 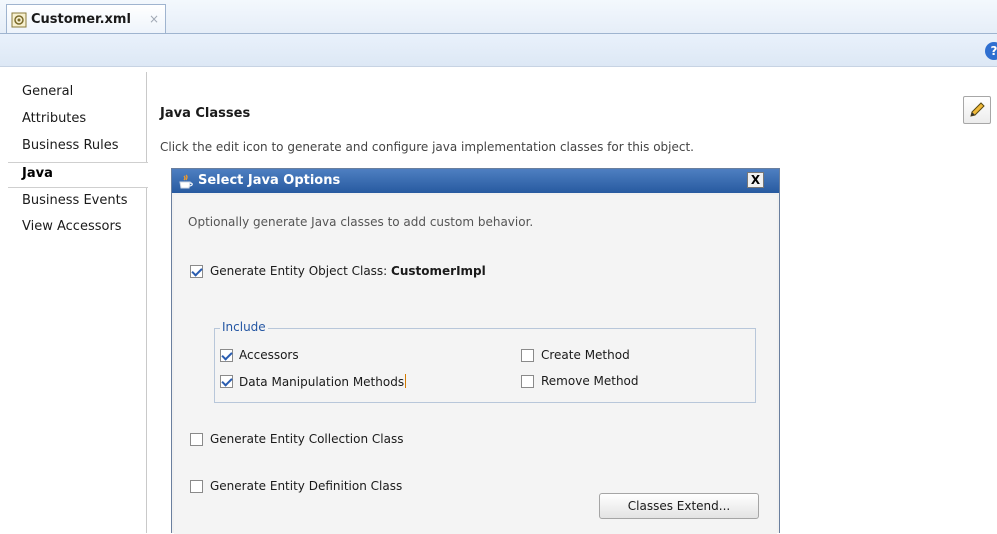 I want to click on nav-item-business-events: Business Events, so click(x=74, y=200).